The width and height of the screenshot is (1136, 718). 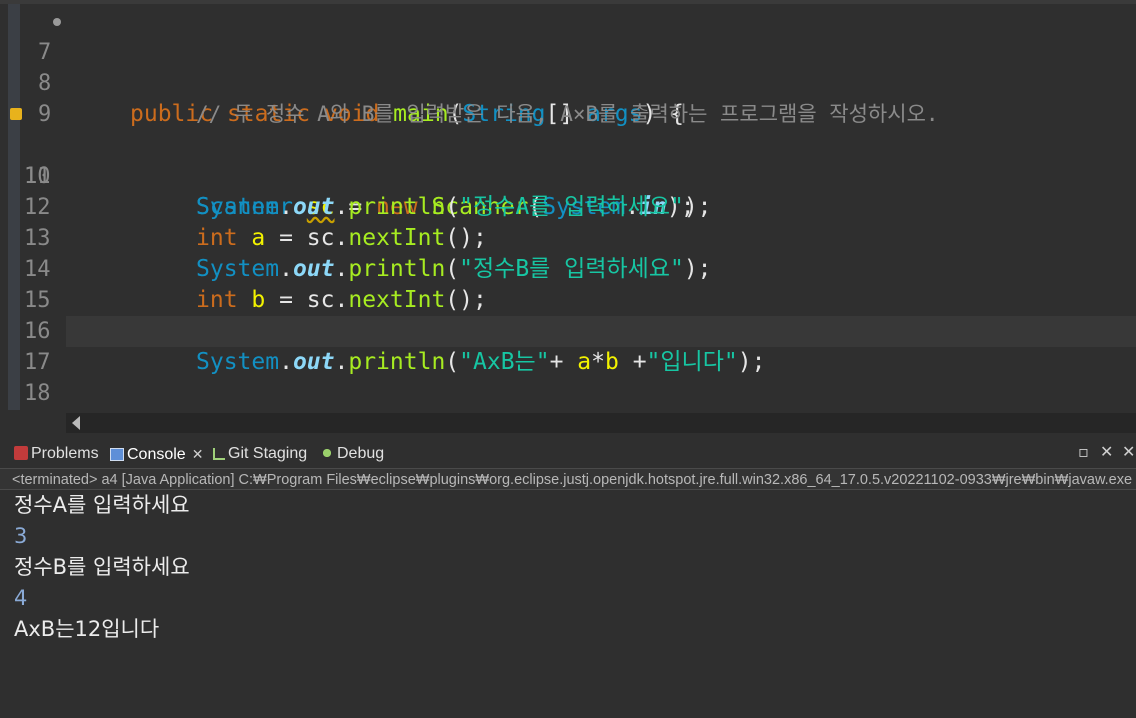 I want to click on code-line-12: 12 int a = sc.nextInt();, so click(x=568, y=206).